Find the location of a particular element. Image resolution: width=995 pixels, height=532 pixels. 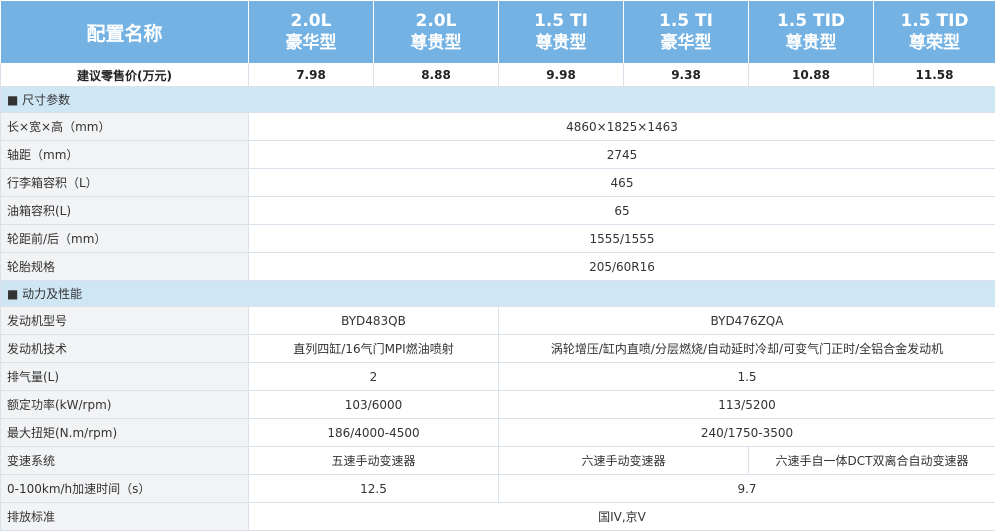

table-row: 轮距前/后（mm） 1555/1555 is located at coordinates (497, 238).